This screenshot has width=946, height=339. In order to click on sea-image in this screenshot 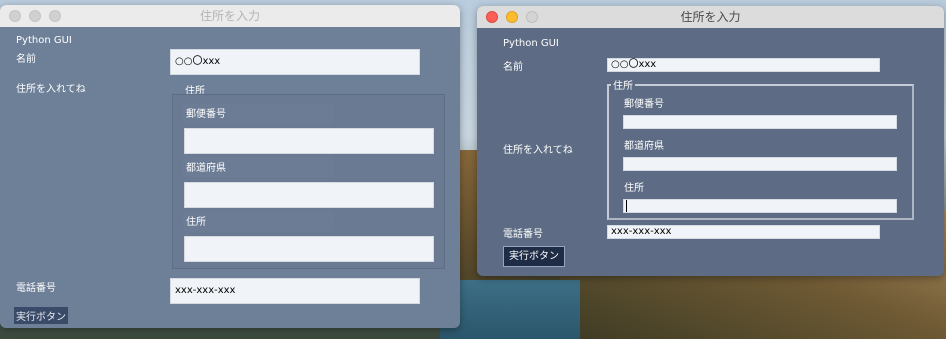, I will do `click(510, 309)`.